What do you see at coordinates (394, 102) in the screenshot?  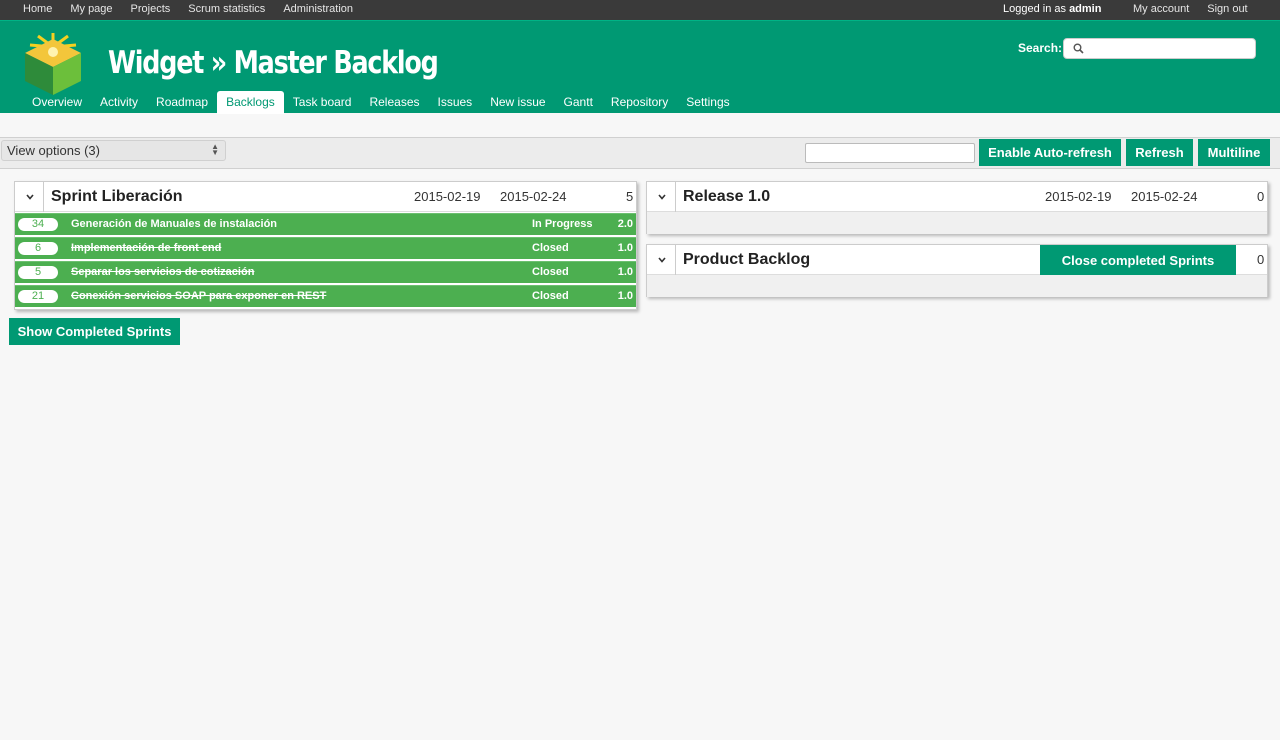 I see `tab-releases: Releases` at bounding box center [394, 102].